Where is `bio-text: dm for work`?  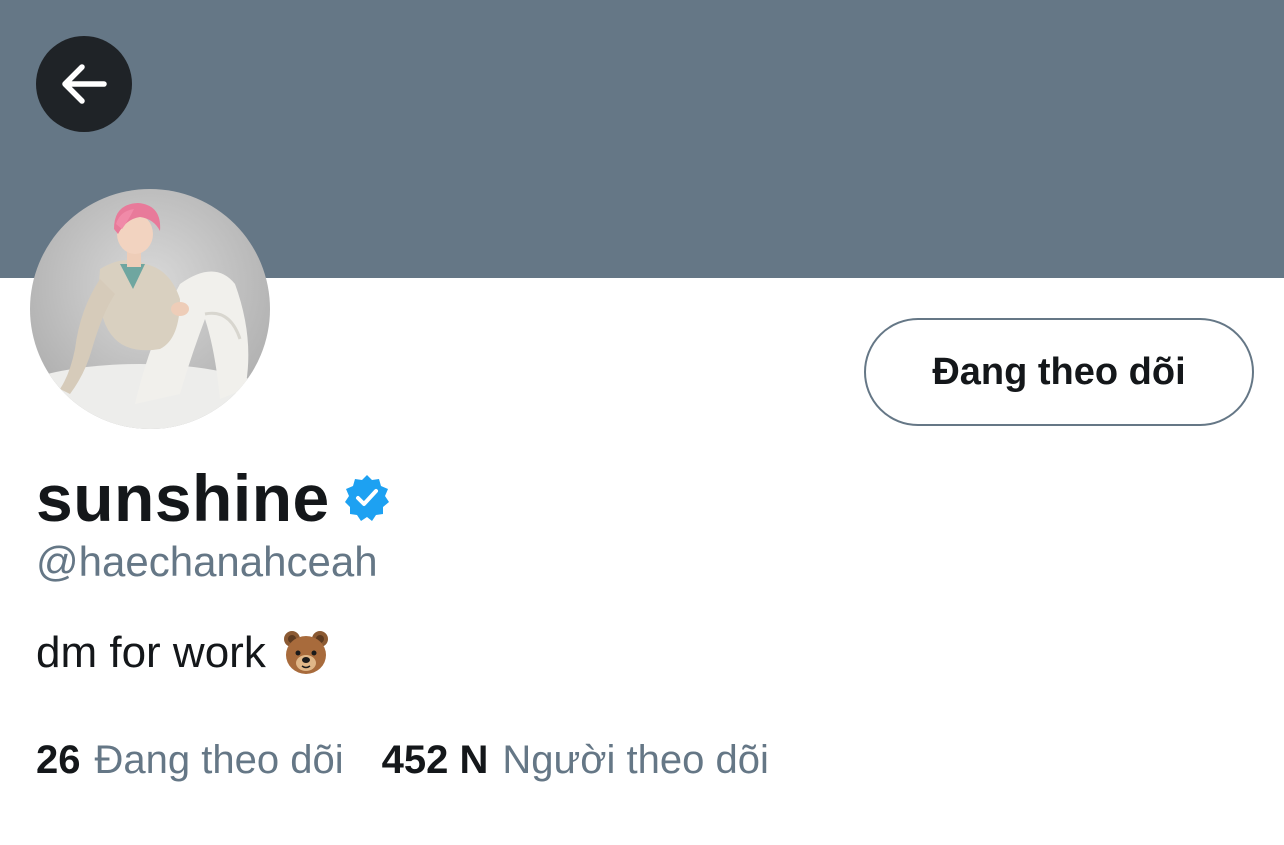 bio-text: dm for work is located at coordinates (151, 652).